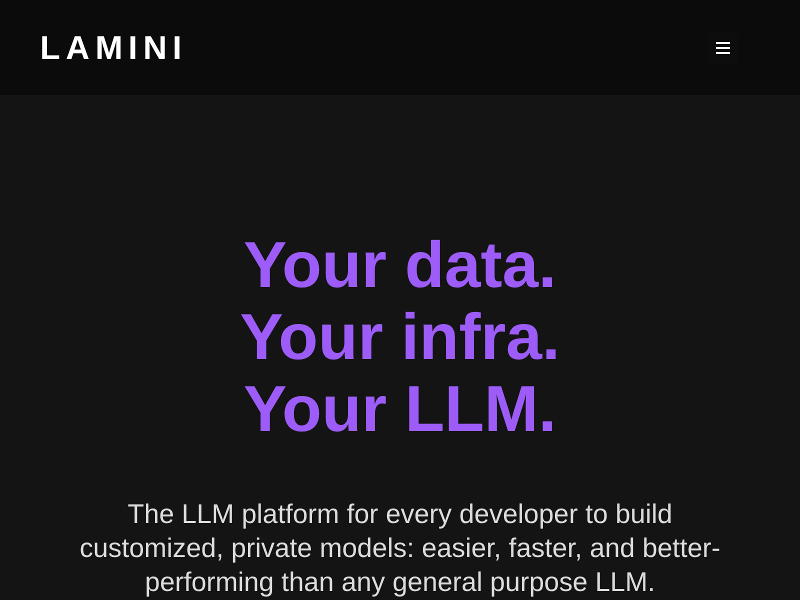 This screenshot has height=600, width=800. I want to click on headline: Your data., so click(399, 265).